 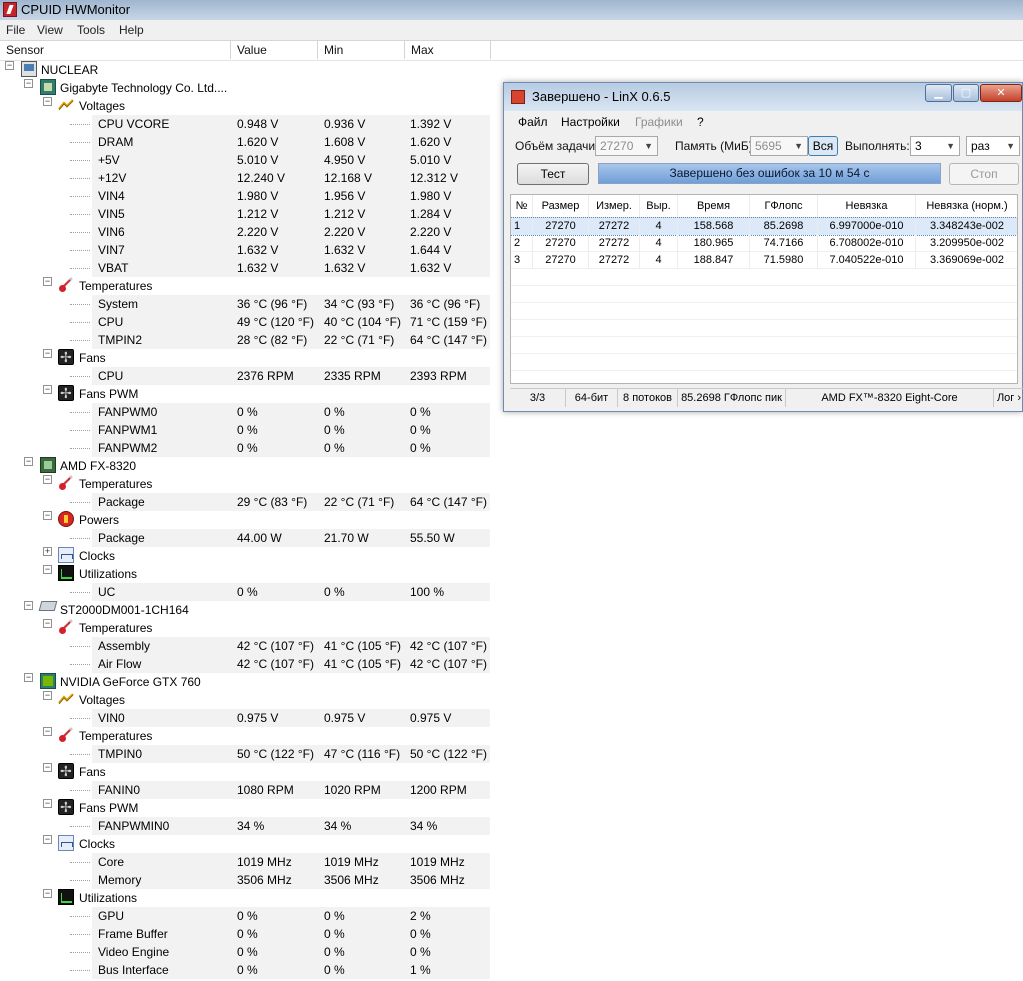 I want to click on minimize-button: ▁, so click(x=938, y=93).